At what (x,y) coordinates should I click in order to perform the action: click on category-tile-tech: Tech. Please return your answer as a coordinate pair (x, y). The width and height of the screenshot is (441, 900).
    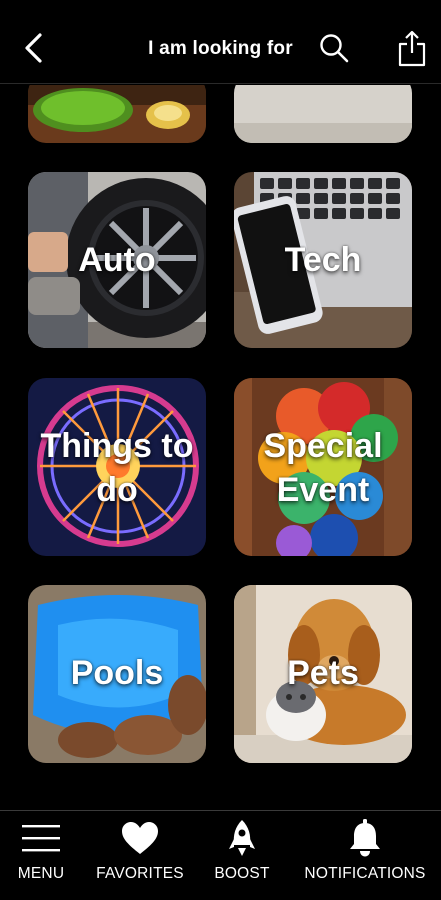
    Looking at the image, I should click on (323, 260).